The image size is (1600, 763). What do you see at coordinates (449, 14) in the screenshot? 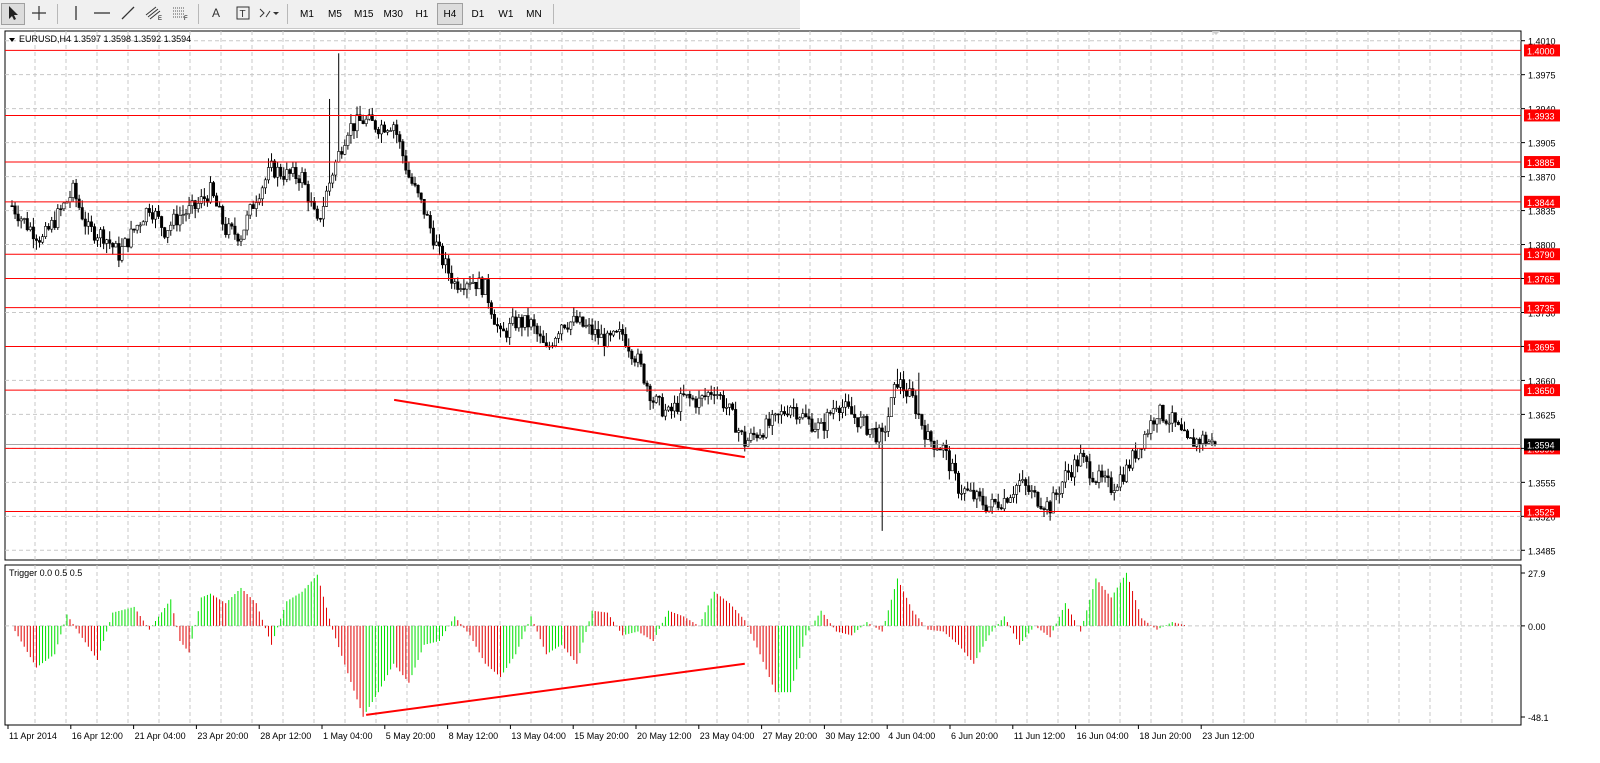
I see `timeframe-h4-button: H4` at bounding box center [449, 14].